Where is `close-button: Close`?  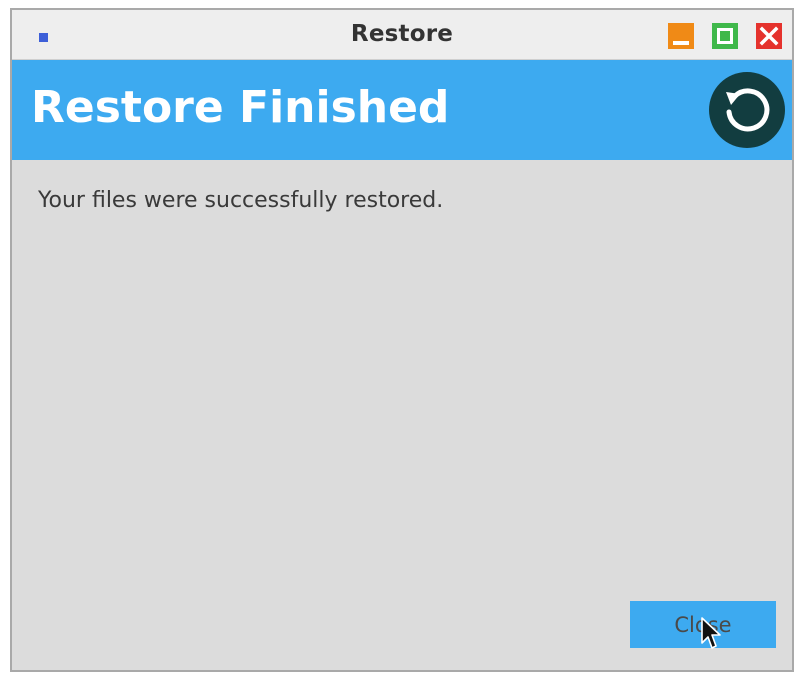 close-button: Close is located at coordinates (703, 624).